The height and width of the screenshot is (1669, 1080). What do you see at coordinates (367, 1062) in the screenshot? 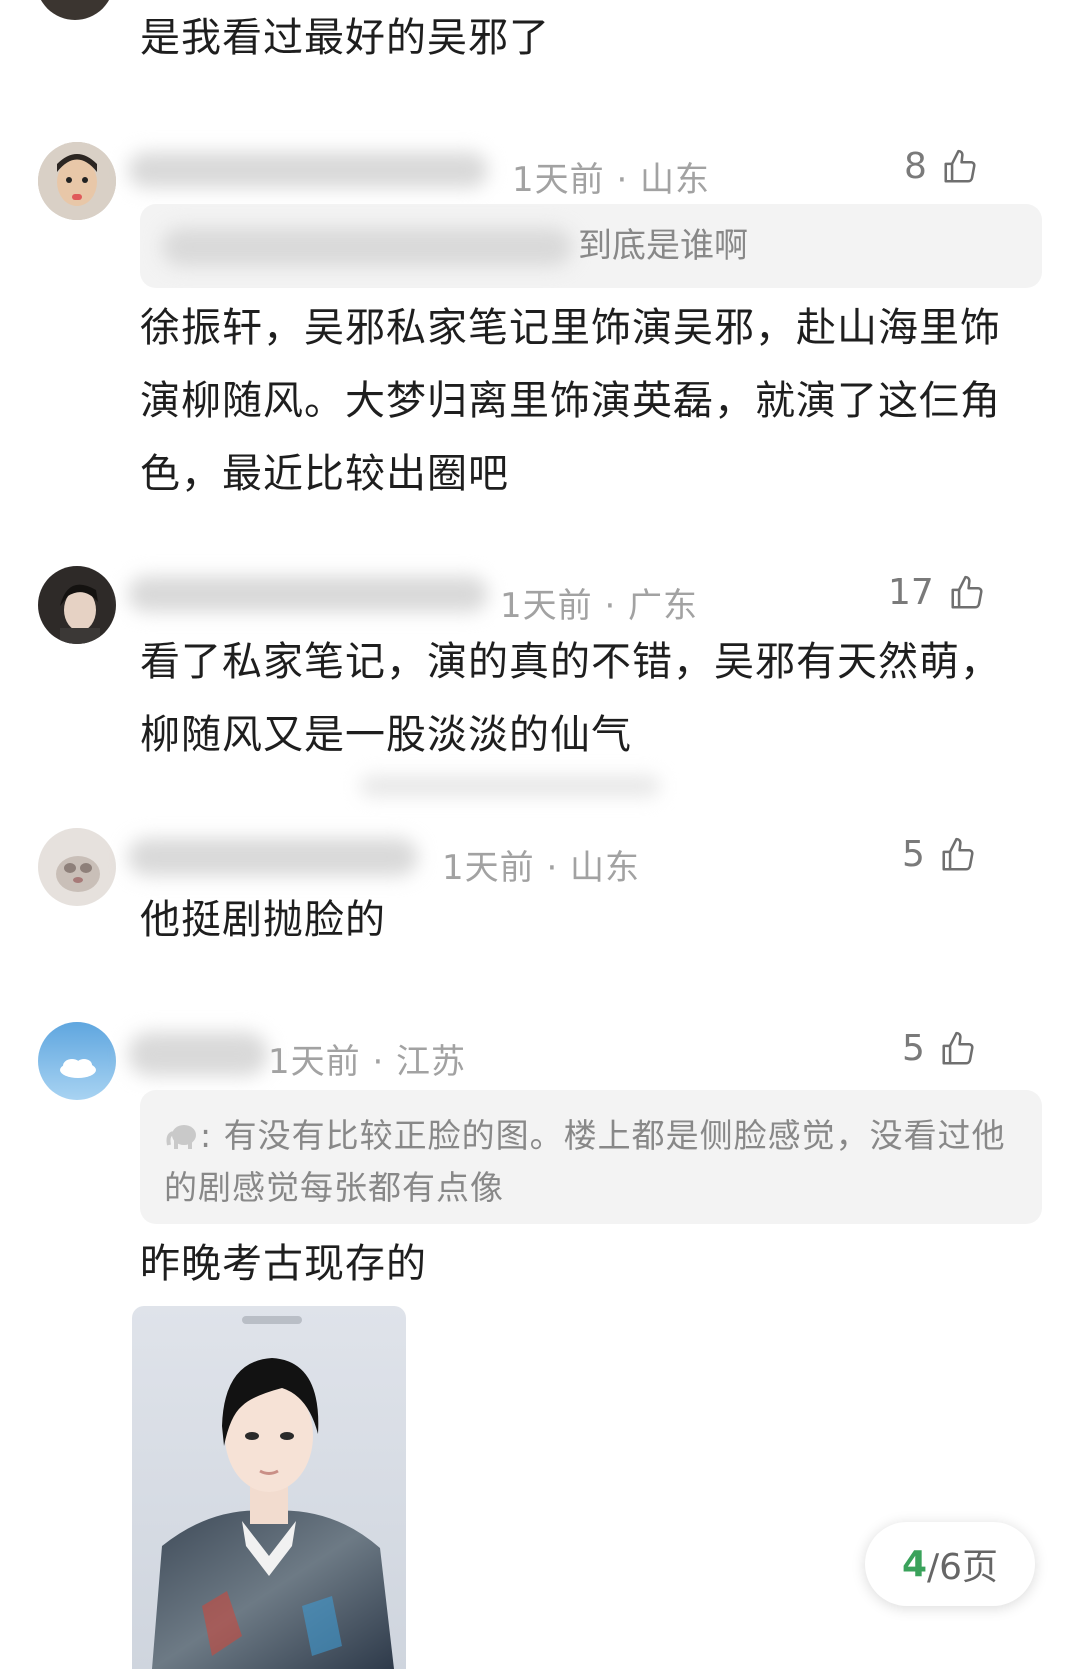
I see `comment-meta: 1天前 · 江苏` at bounding box center [367, 1062].